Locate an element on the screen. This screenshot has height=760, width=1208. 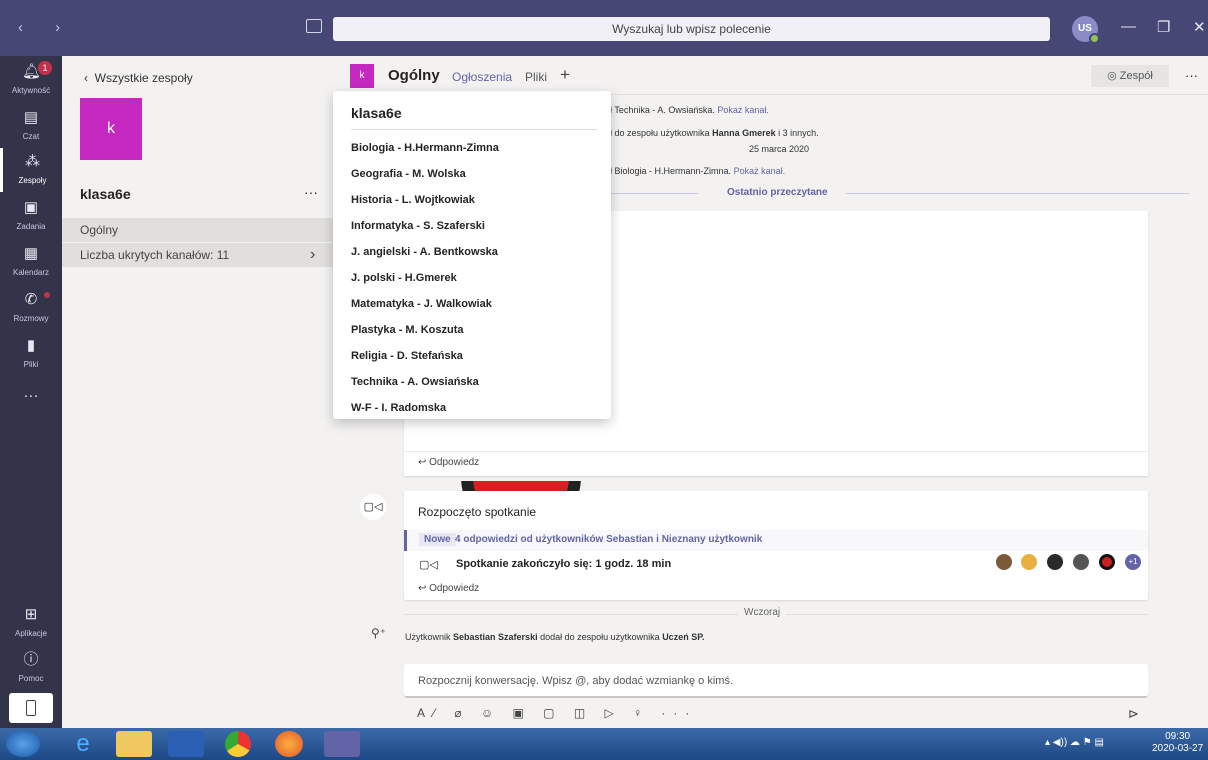
rail-item-assignments: ▣ Zadania is located at coordinates (31, 216).